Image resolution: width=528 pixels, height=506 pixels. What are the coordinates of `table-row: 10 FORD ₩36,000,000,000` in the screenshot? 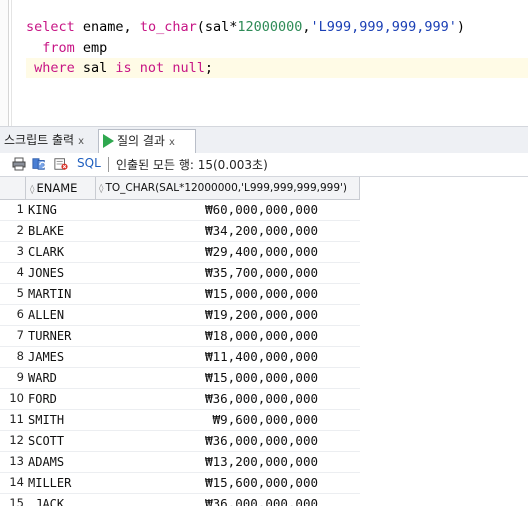 It's located at (180, 399).